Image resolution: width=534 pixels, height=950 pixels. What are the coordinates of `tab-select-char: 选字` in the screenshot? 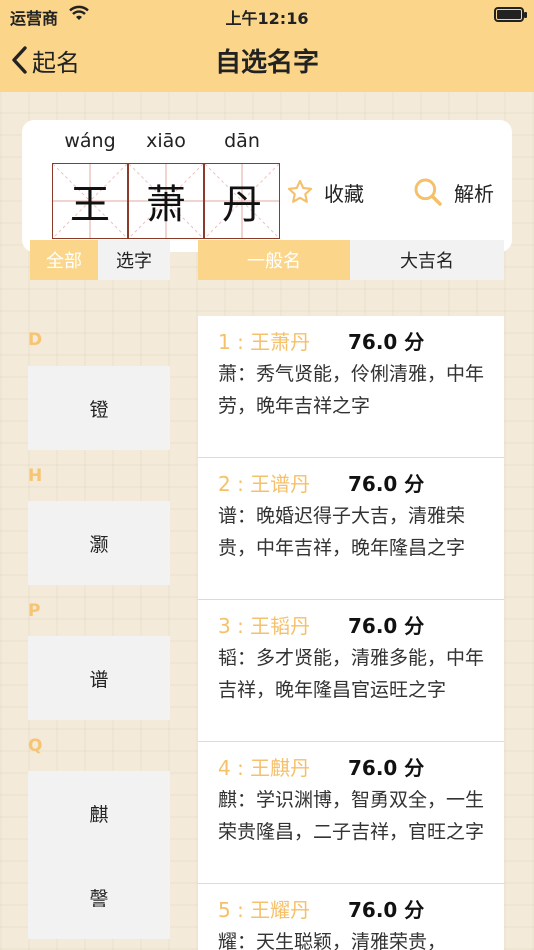 It's located at (134, 260).